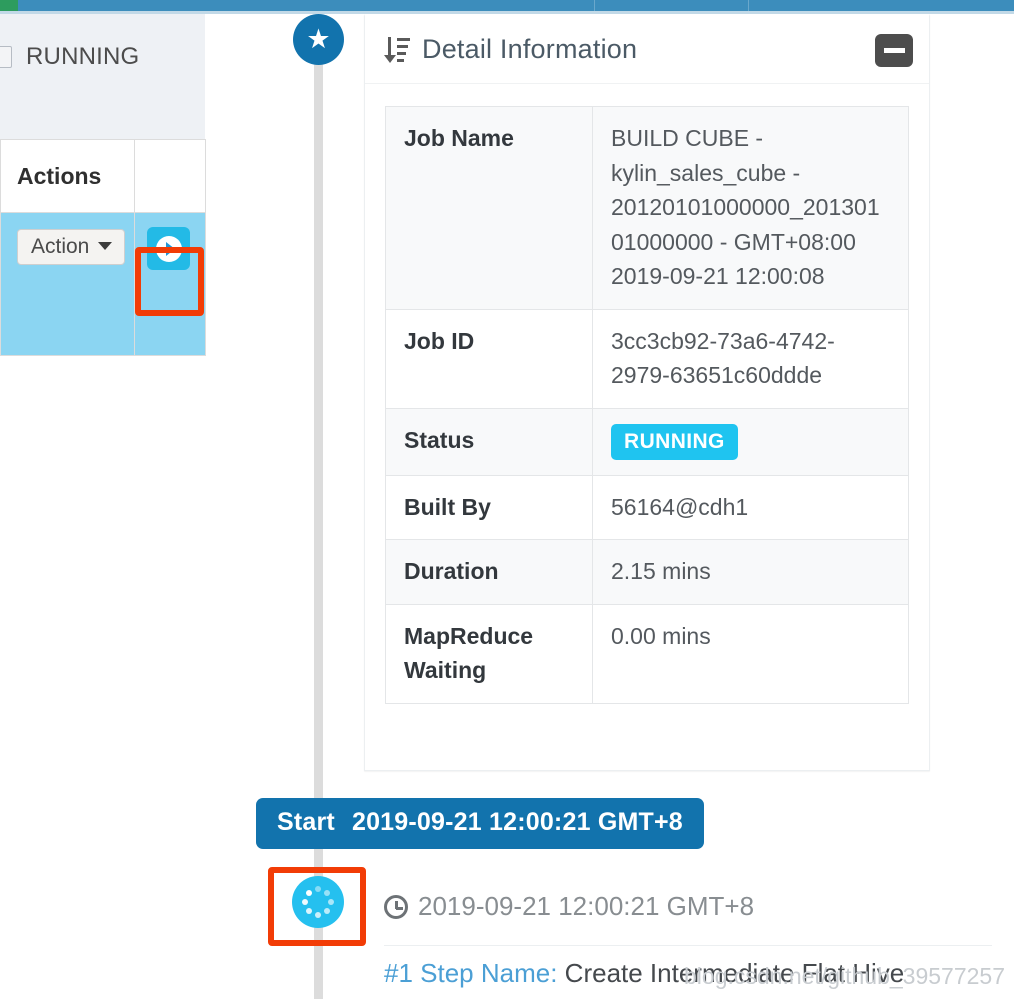 Image resolution: width=1014 pixels, height=999 pixels. I want to click on star-icon: ★, so click(318, 39).